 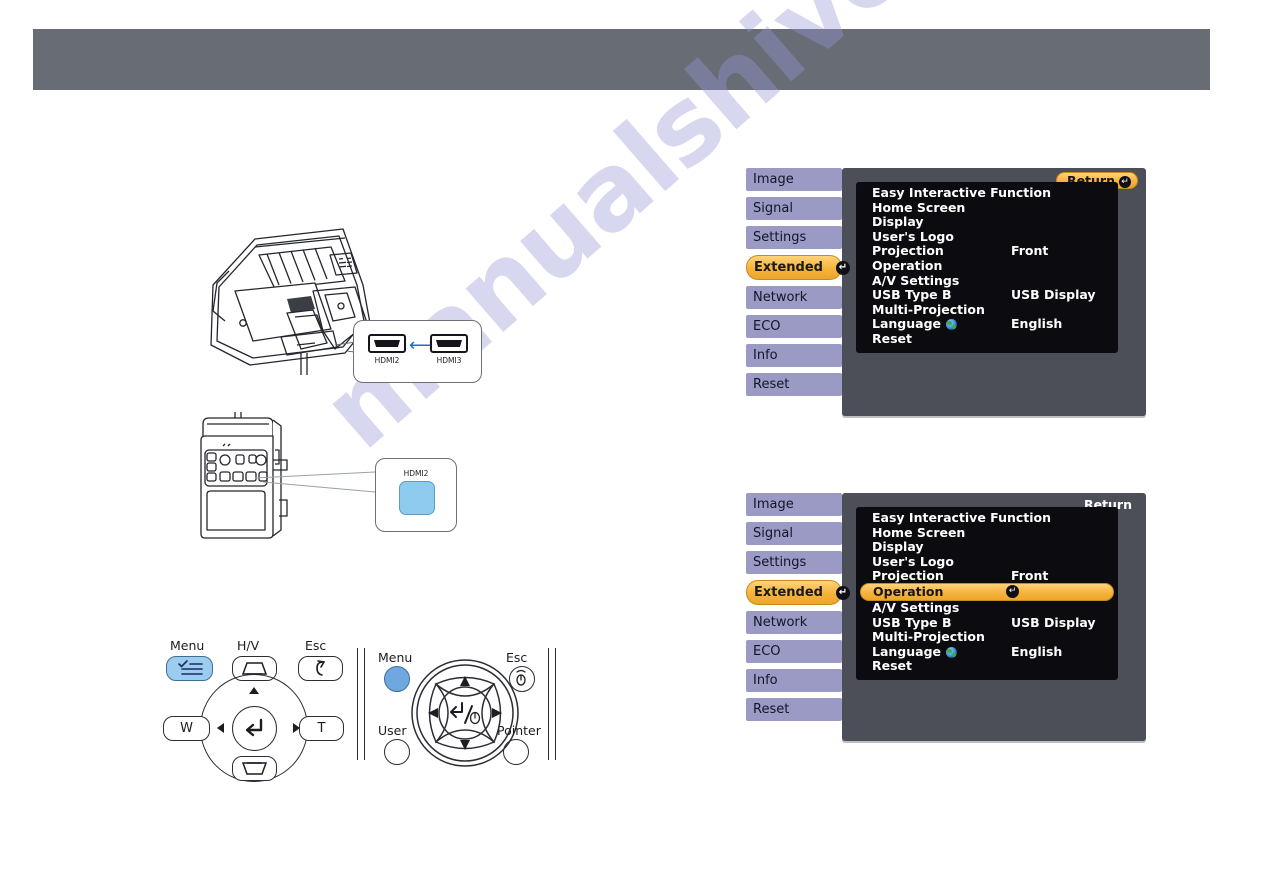 What do you see at coordinates (254, 768) in the screenshot?
I see `control-panel-keystone-down-key` at bounding box center [254, 768].